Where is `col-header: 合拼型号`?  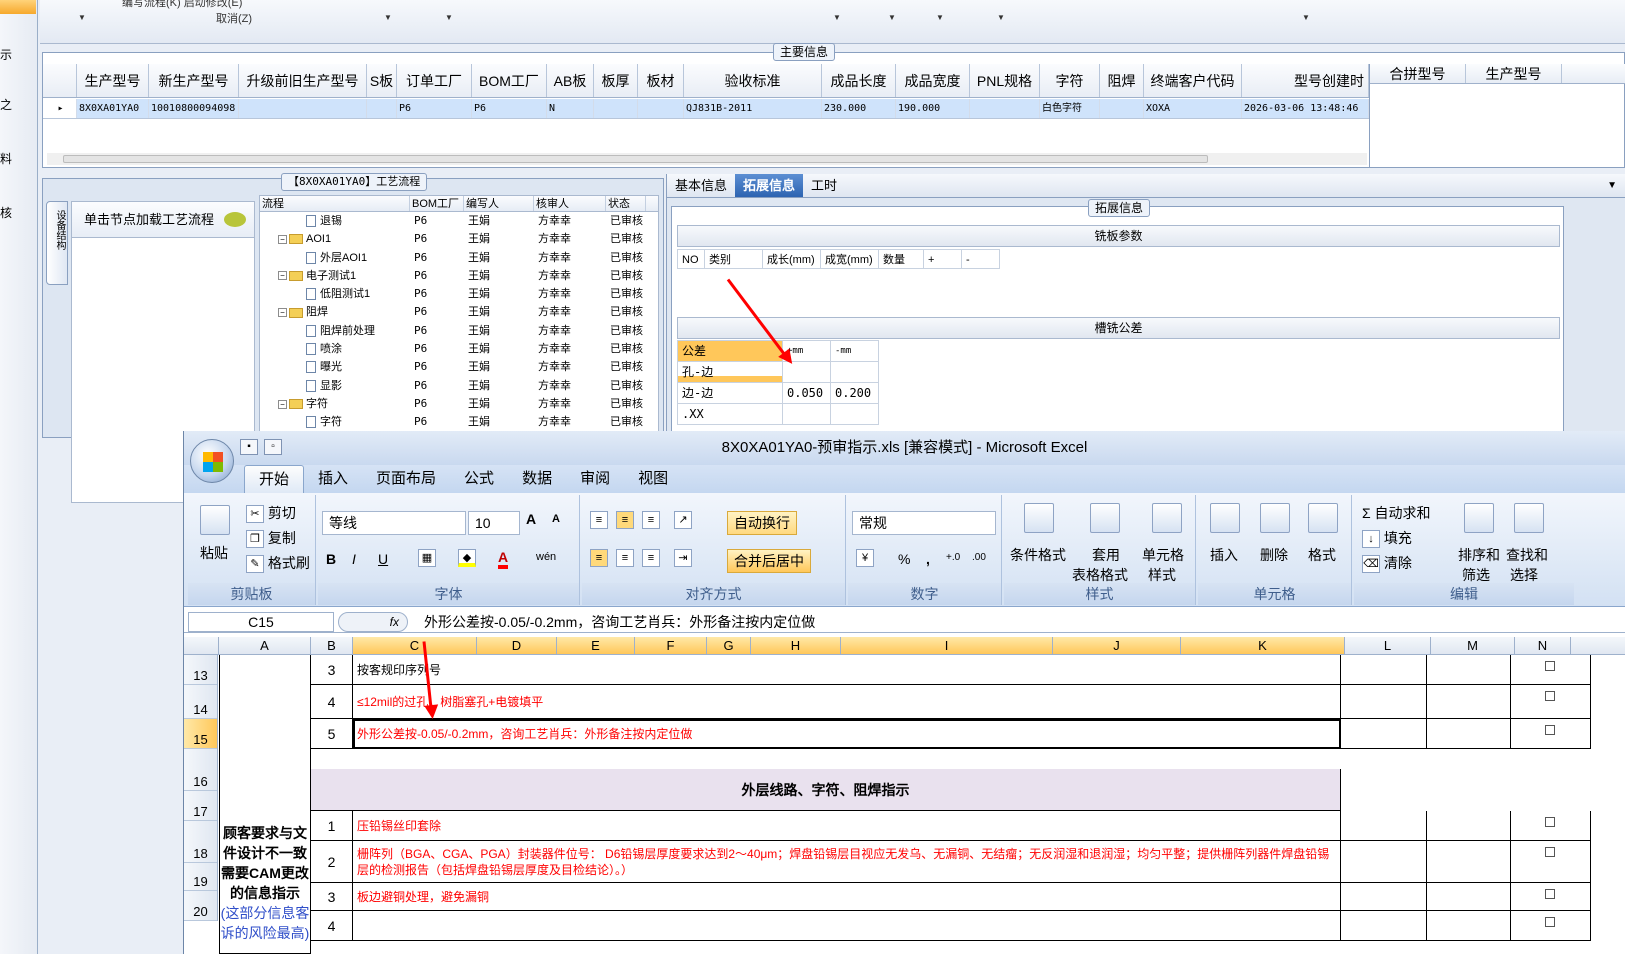
col-header: 合拼型号 is located at coordinates (1418, 73).